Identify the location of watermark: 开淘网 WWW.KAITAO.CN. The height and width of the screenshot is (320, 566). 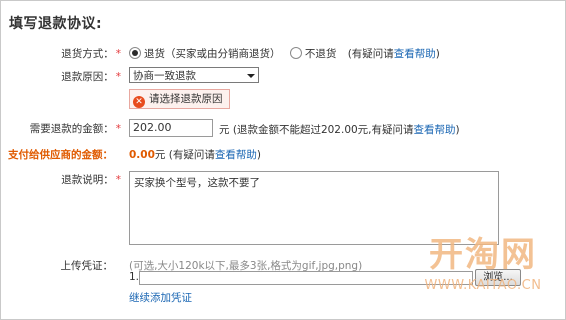
(483, 260).